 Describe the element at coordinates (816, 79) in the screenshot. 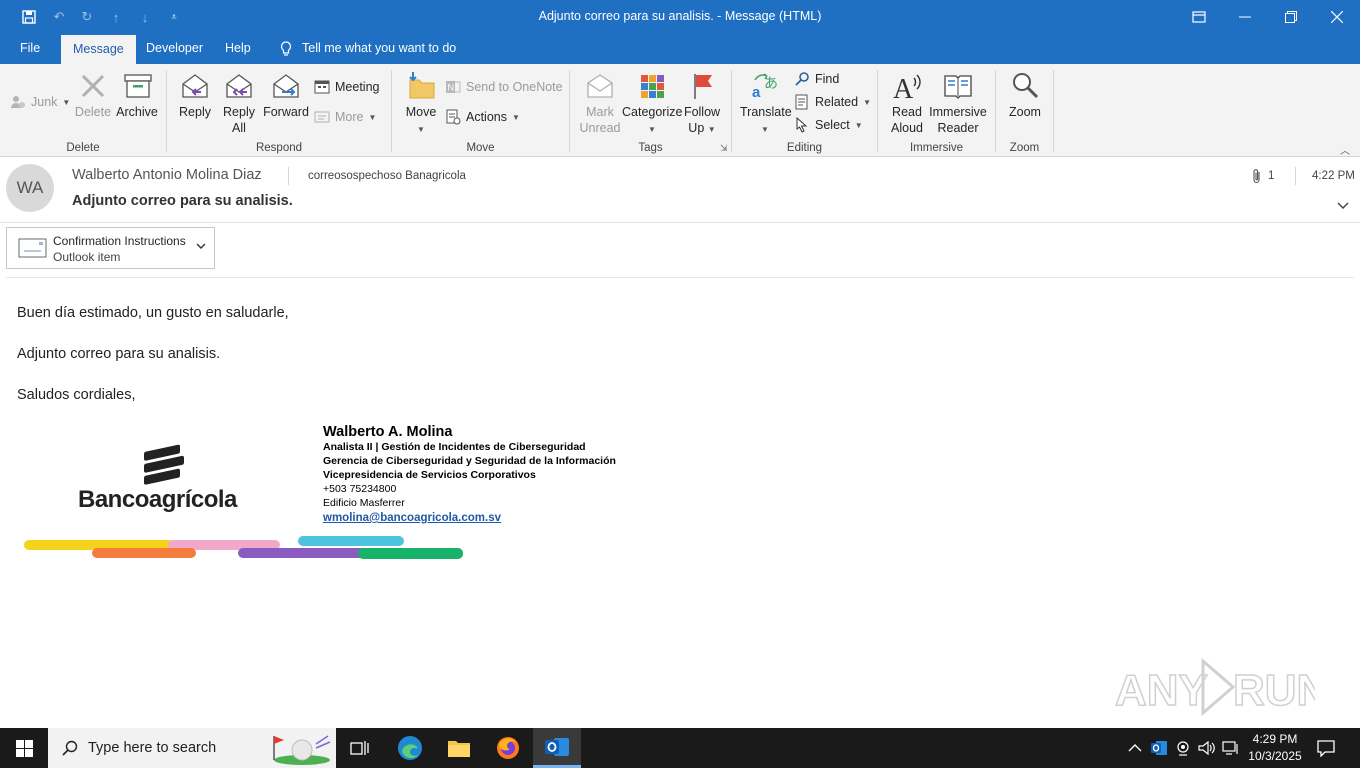

I see `find-button: Find` at that location.